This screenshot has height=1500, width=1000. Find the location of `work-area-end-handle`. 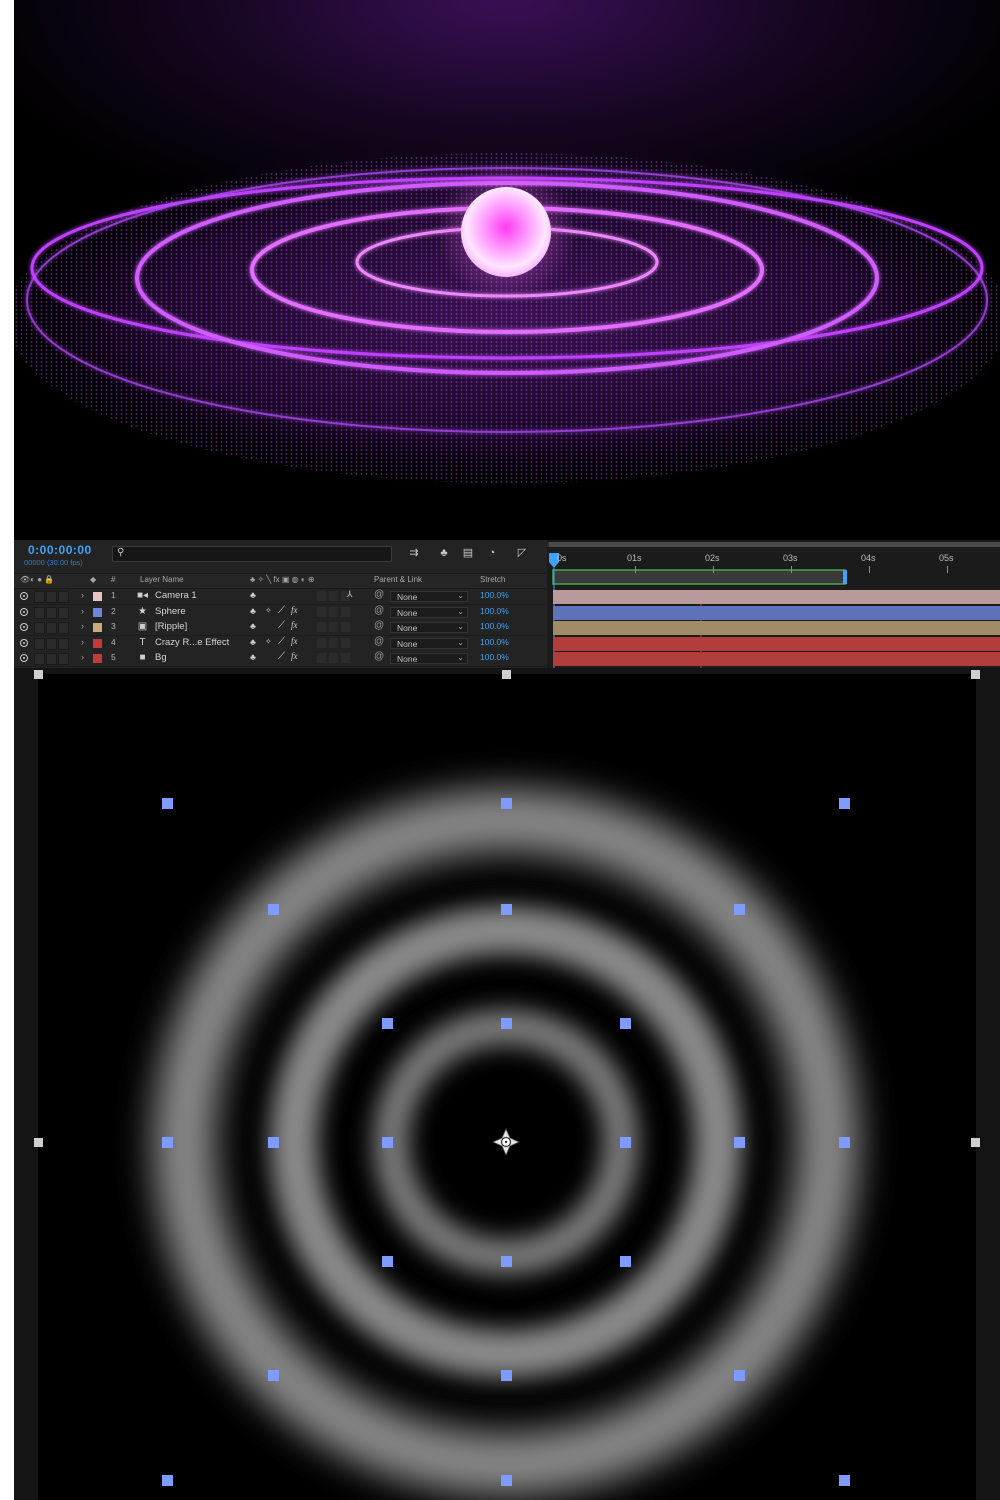

work-area-end-handle is located at coordinates (845, 577).